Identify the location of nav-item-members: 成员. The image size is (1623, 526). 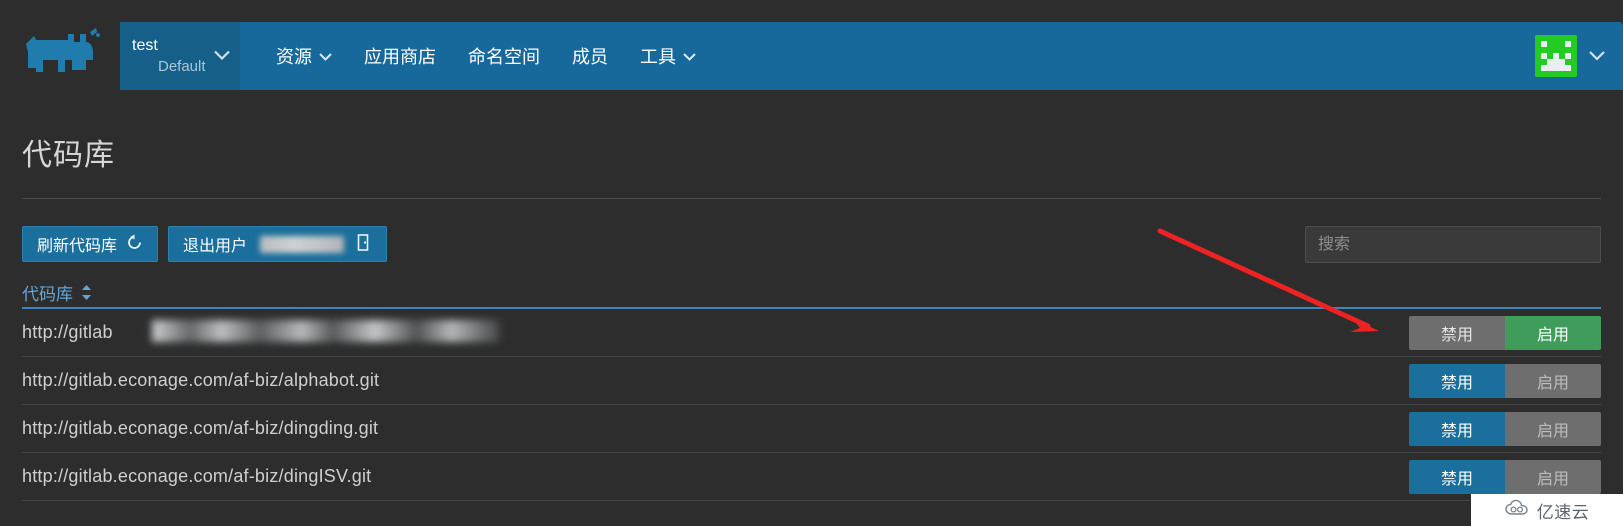
(590, 56).